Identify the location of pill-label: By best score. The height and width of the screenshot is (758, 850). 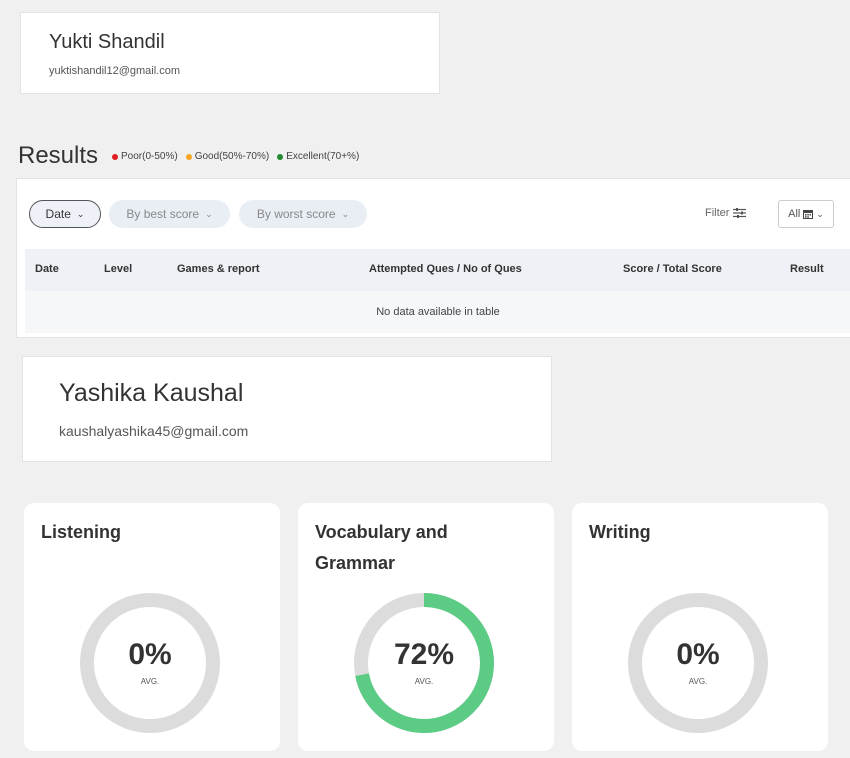
(163, 214).